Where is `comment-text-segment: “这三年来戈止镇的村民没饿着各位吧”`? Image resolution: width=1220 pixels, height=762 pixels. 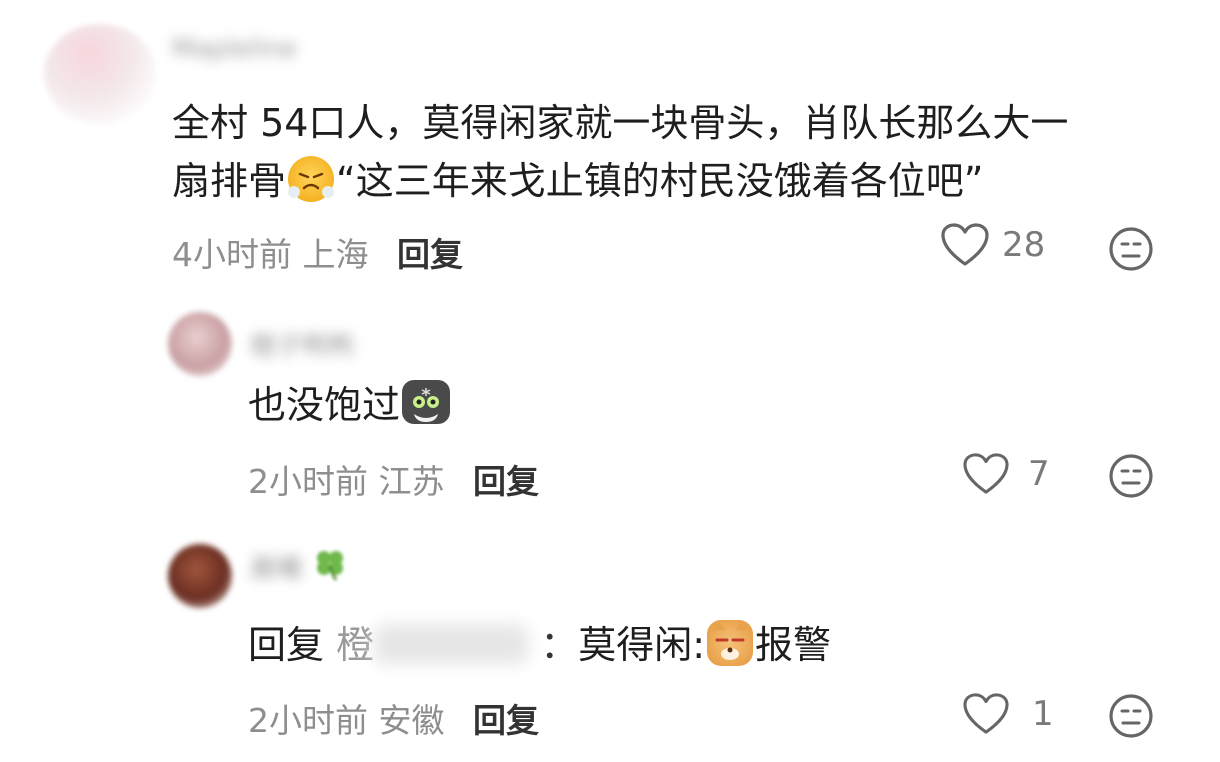 comment-text-segment: “这三年来戈止镇的村民没饿着各位吧” is located at coordinates (660, 181).